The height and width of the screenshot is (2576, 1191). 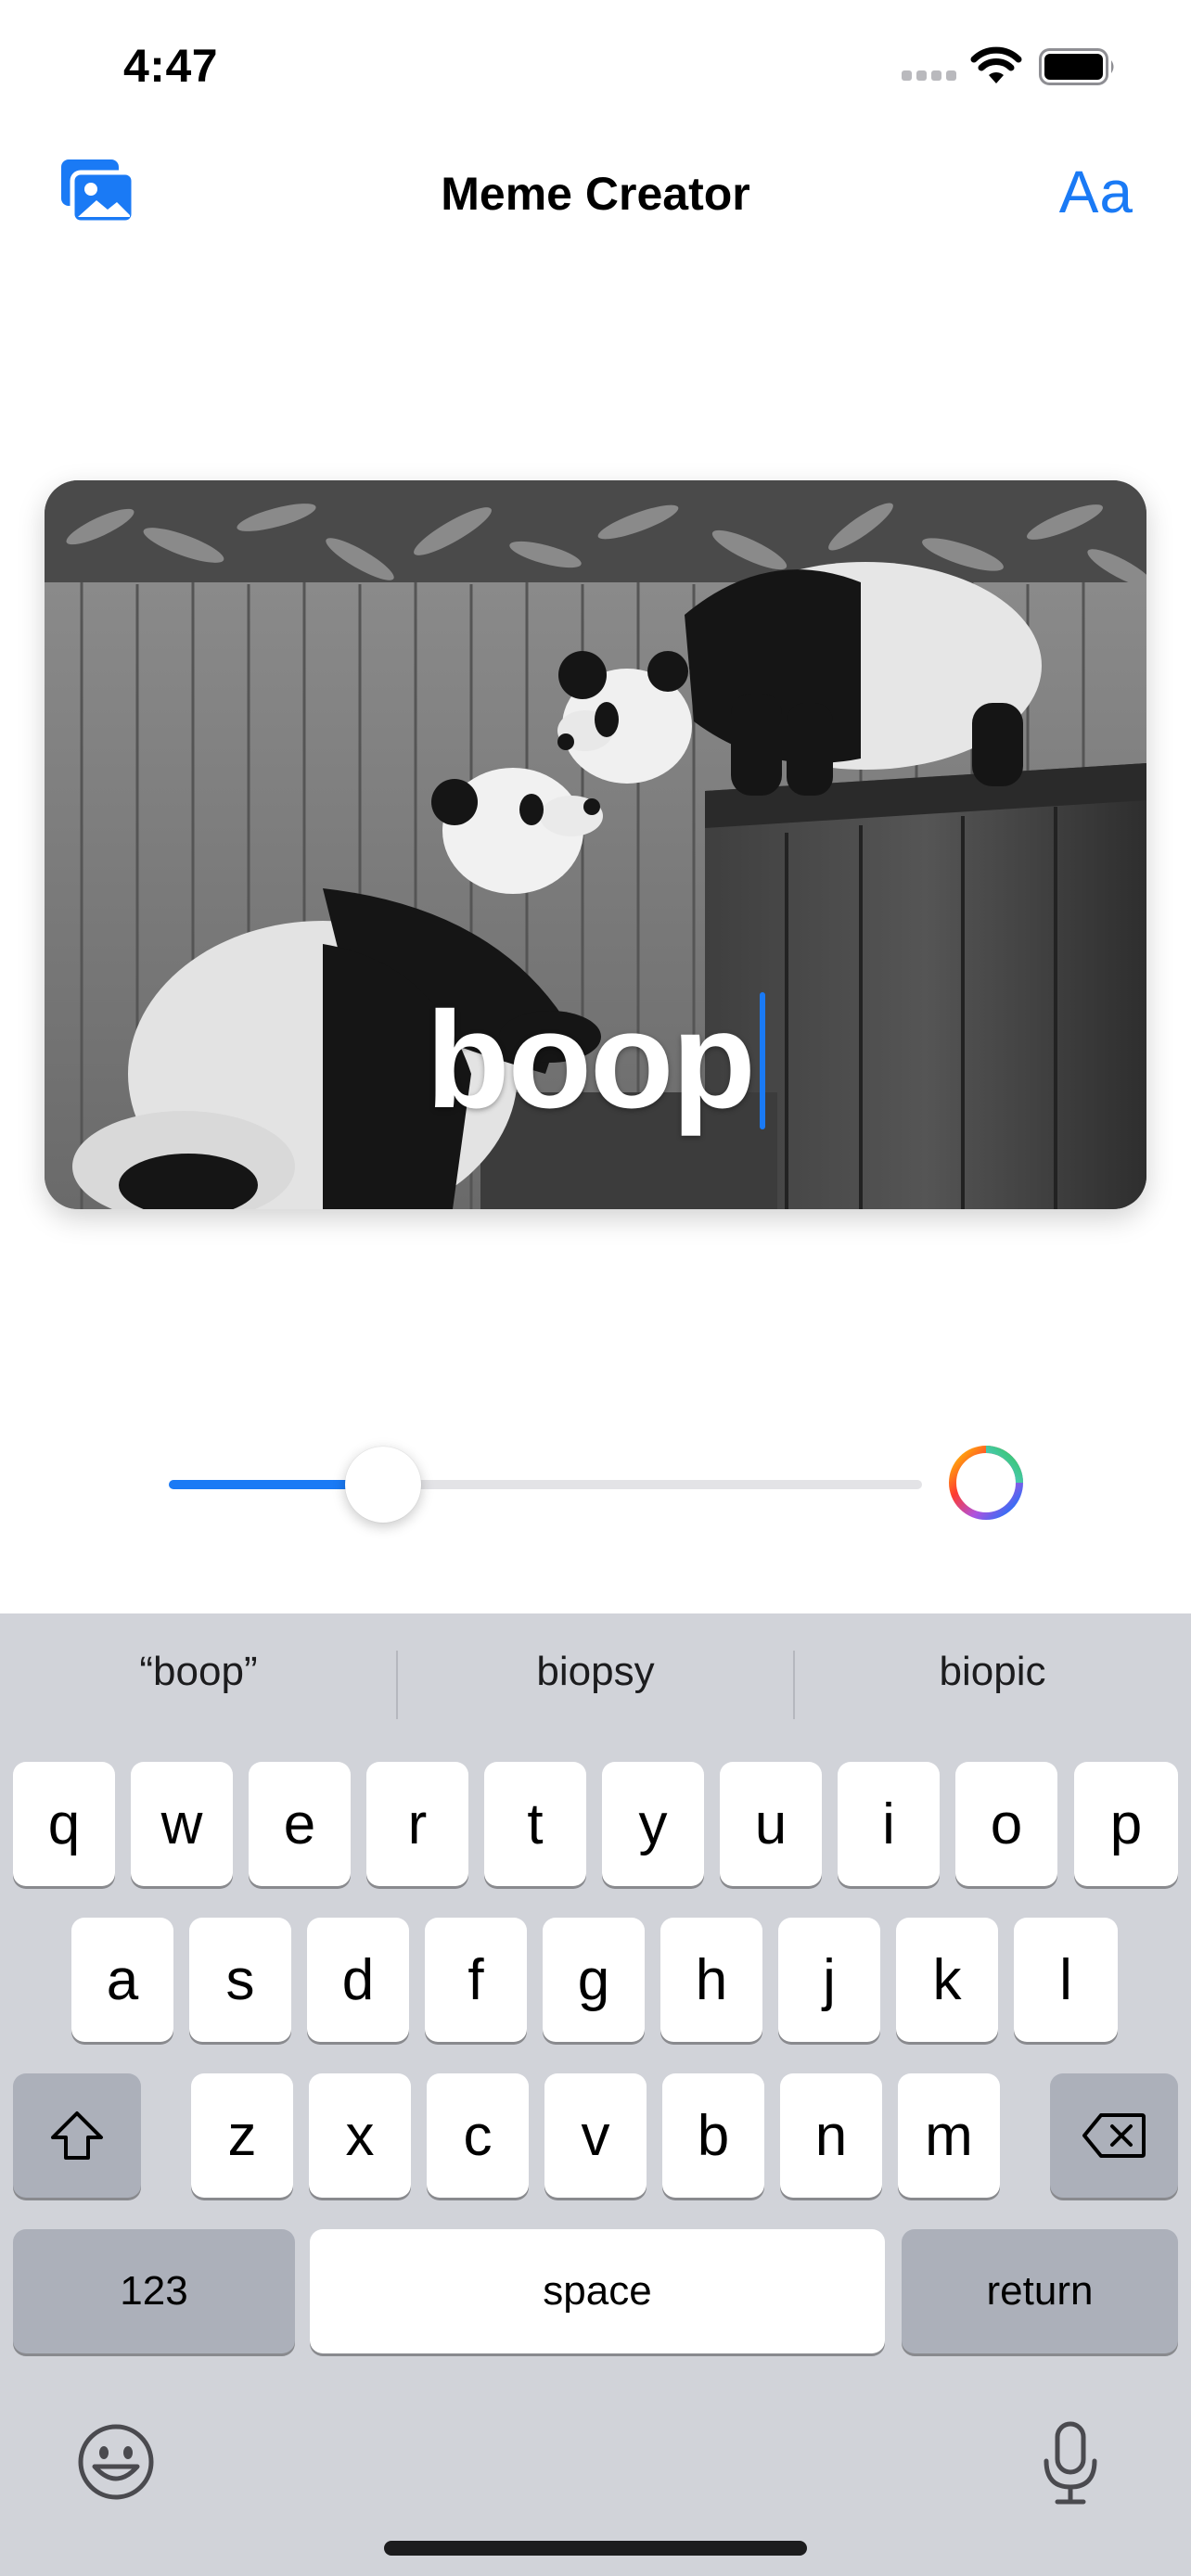 I want to click on navigation-bar: Meme Creator Aa, so click(x=595, y=194).